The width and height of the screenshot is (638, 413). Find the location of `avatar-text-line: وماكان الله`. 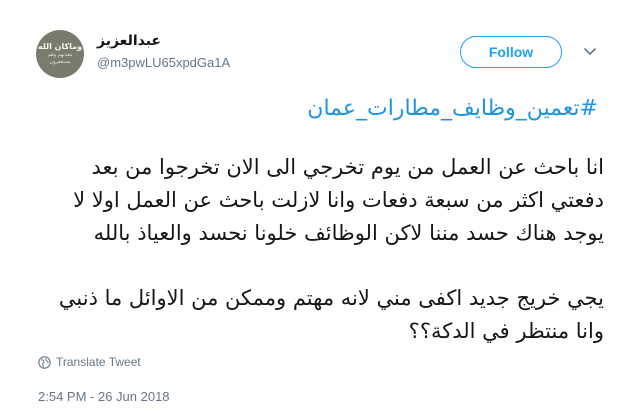

avatar-text-line: وماكان الله is located at coordinates (60, 46).